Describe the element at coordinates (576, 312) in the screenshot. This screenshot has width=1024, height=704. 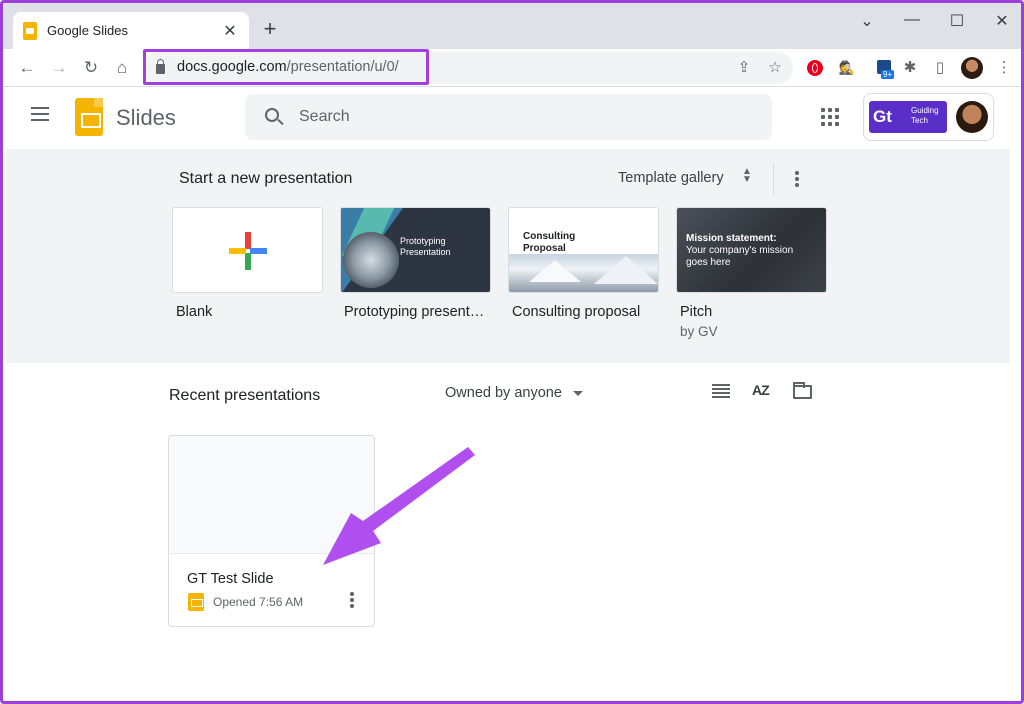
I see `template-label-consulting: Consulting proposal` at that location.